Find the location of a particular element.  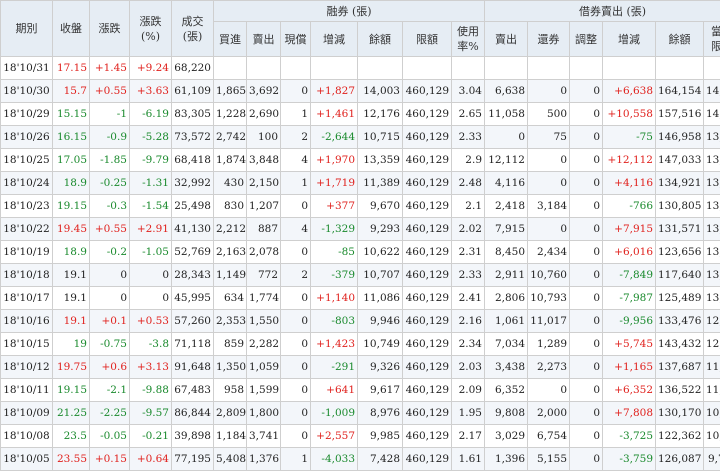

cell-margin-buy: 1,228 is located at coordinates (230, 114).